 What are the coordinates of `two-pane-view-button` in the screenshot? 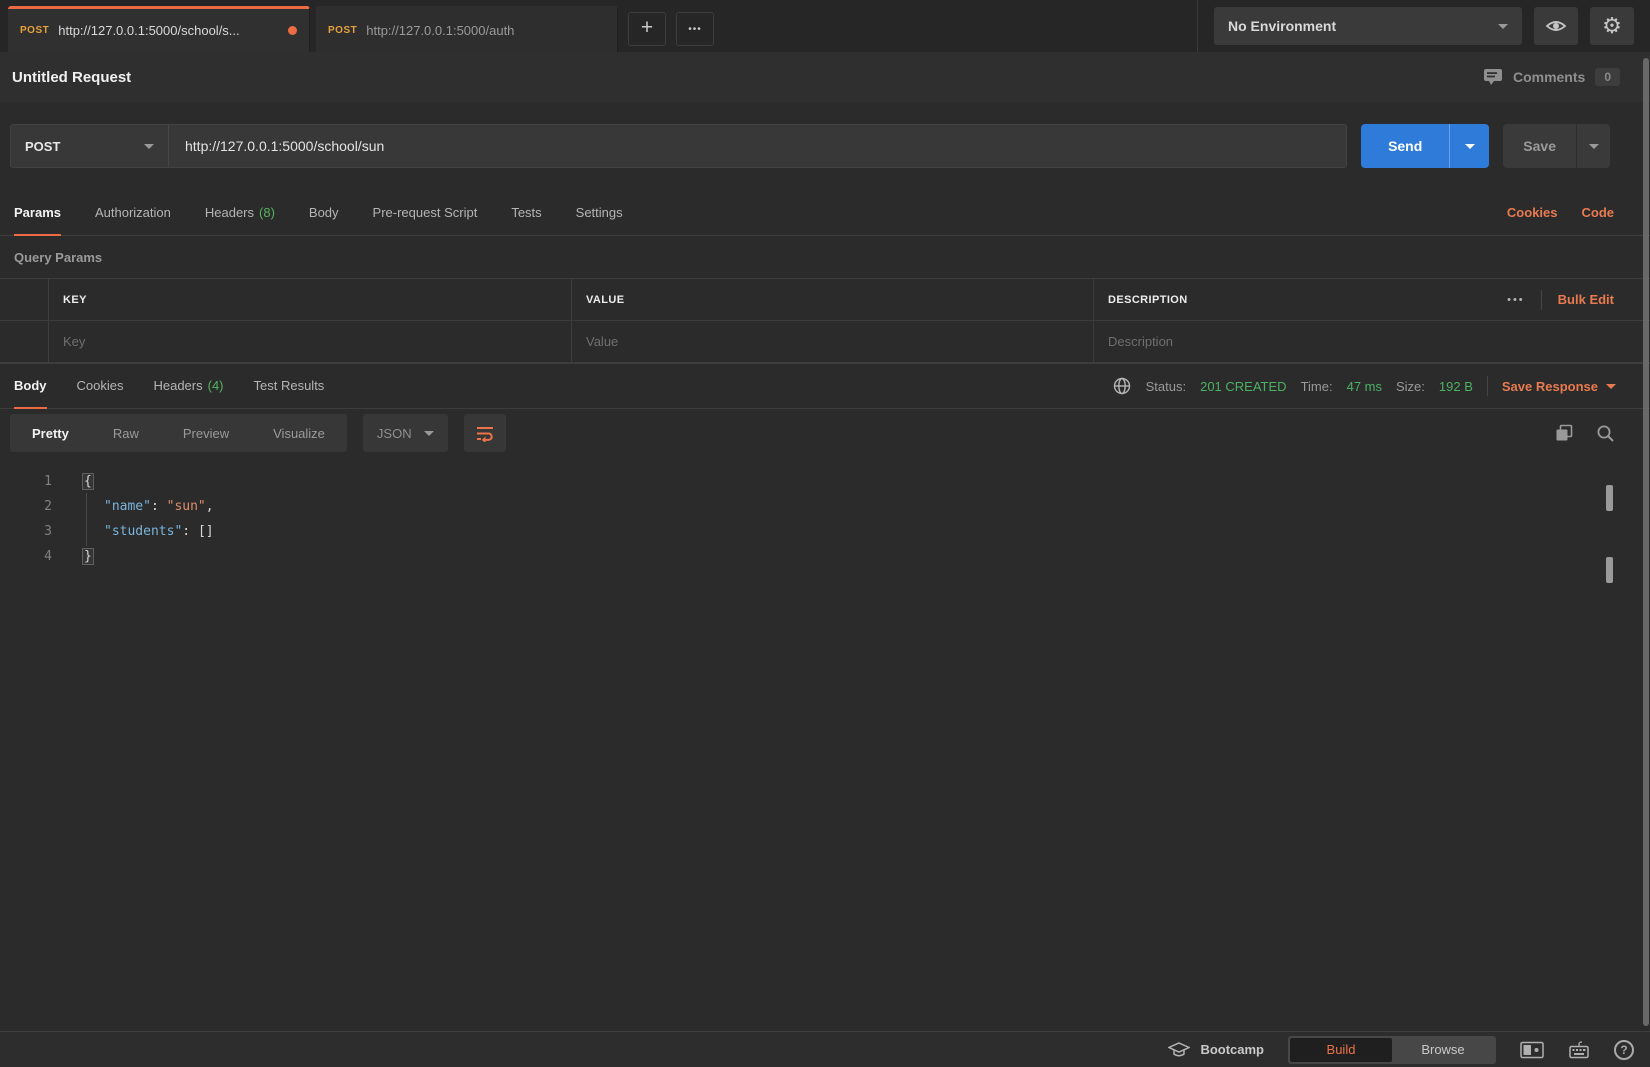 It's located at (1532, 1050).